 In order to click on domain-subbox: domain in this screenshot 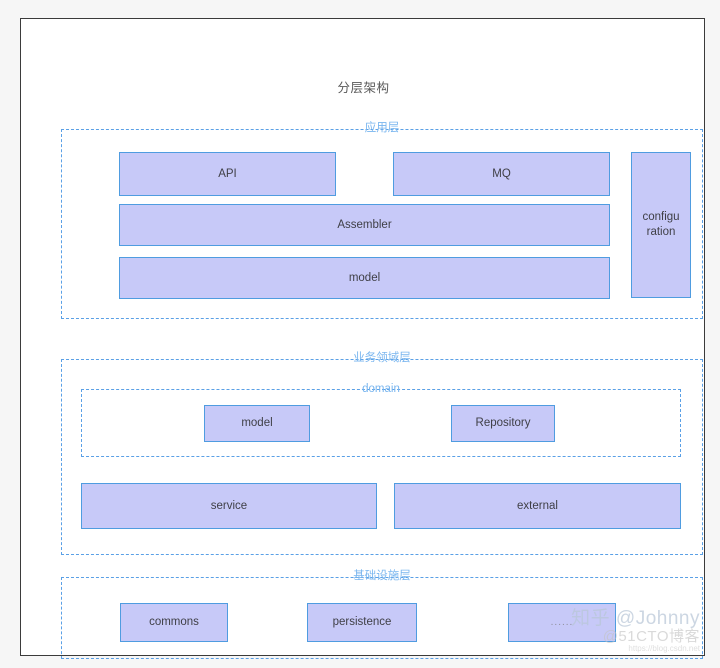, I will do `click(381, 420)`.